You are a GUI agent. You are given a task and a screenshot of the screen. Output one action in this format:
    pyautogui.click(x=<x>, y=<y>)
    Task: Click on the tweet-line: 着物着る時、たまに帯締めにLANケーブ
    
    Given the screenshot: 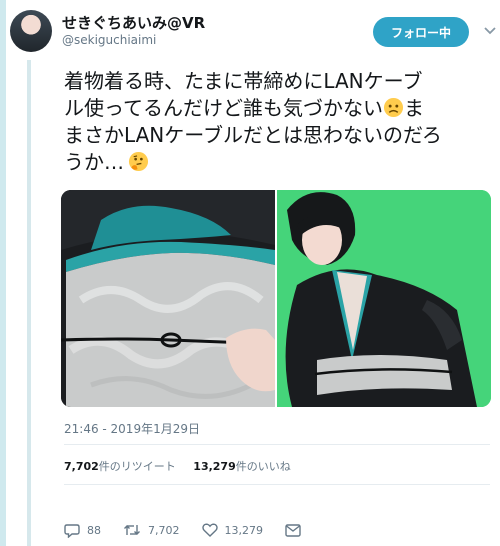 What is the action you would take?
    pyautogui.click(x=243, y=81)
    